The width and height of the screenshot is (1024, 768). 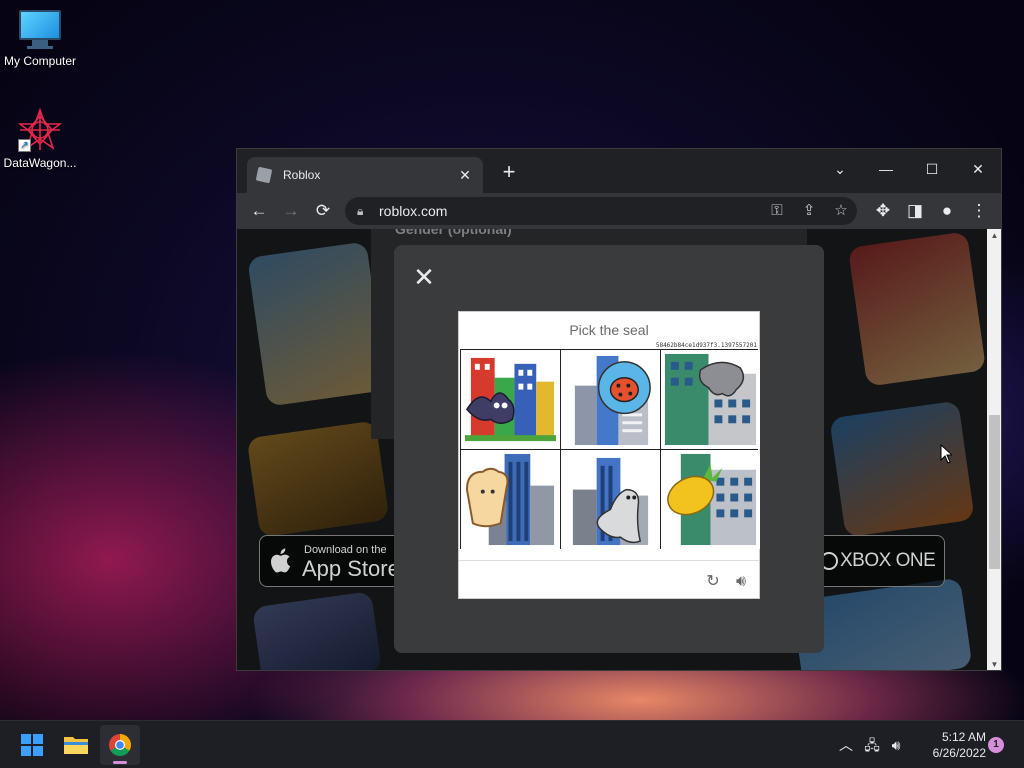 What do you see at coordinates (896, 745) in the screenshot?
I see `volume-icon: 🔊︎` at bounding box center [896, 745].